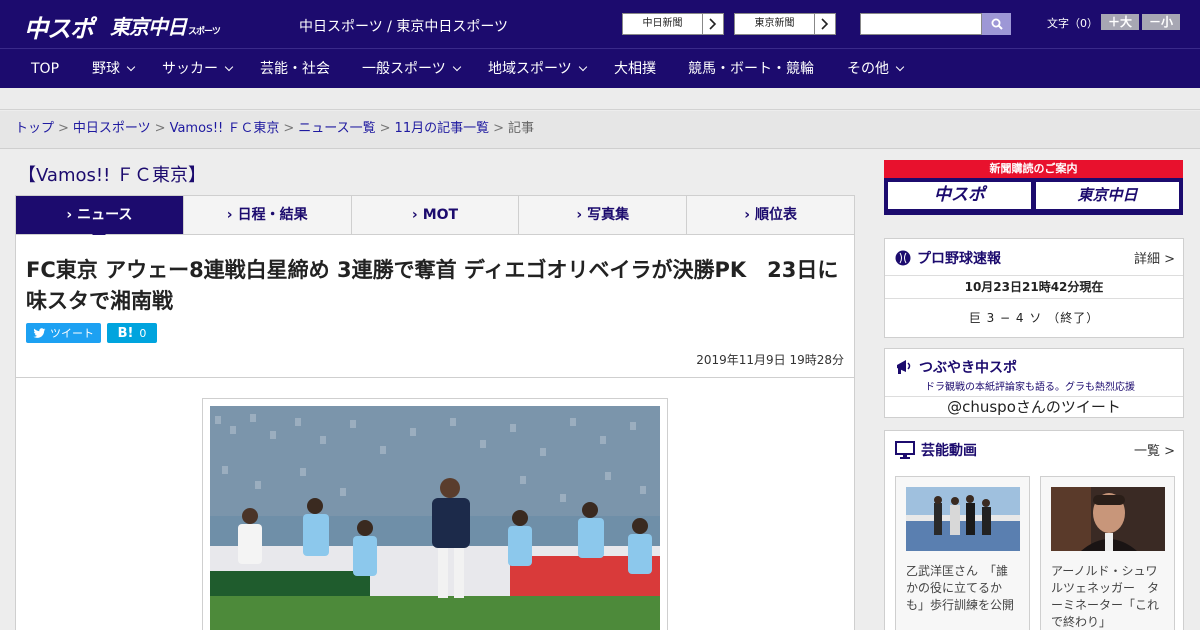  What do you see at coordinates (1161, 22) in the screenshot?
I see `font-smaller-button: －小` at bounding box center [1161, 22].